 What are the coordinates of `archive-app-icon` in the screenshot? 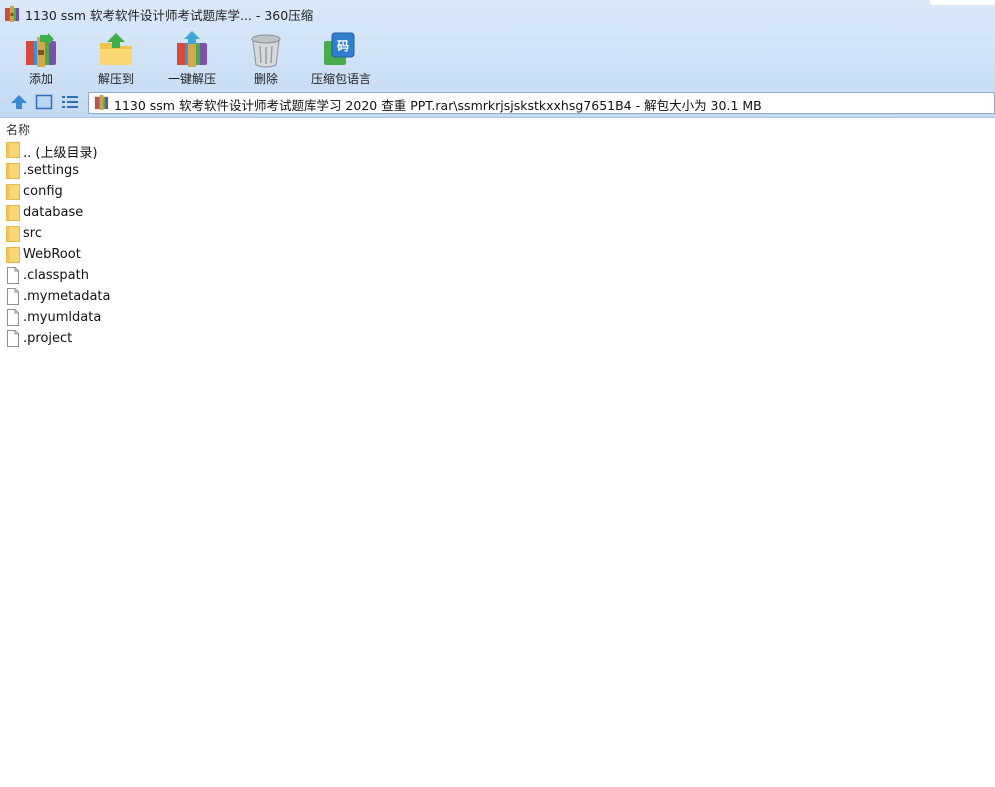 It's located at (12, 14).